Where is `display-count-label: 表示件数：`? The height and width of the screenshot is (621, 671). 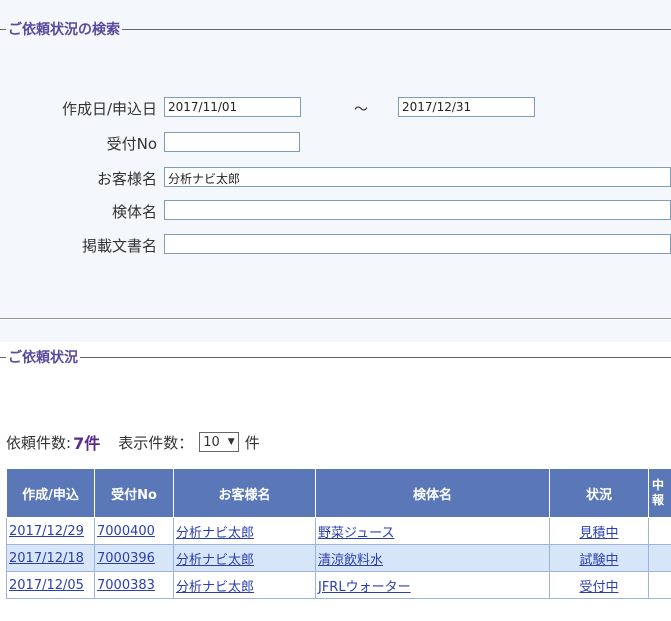 display-count-label: 表示件数： is located at coordinates (156, 442).